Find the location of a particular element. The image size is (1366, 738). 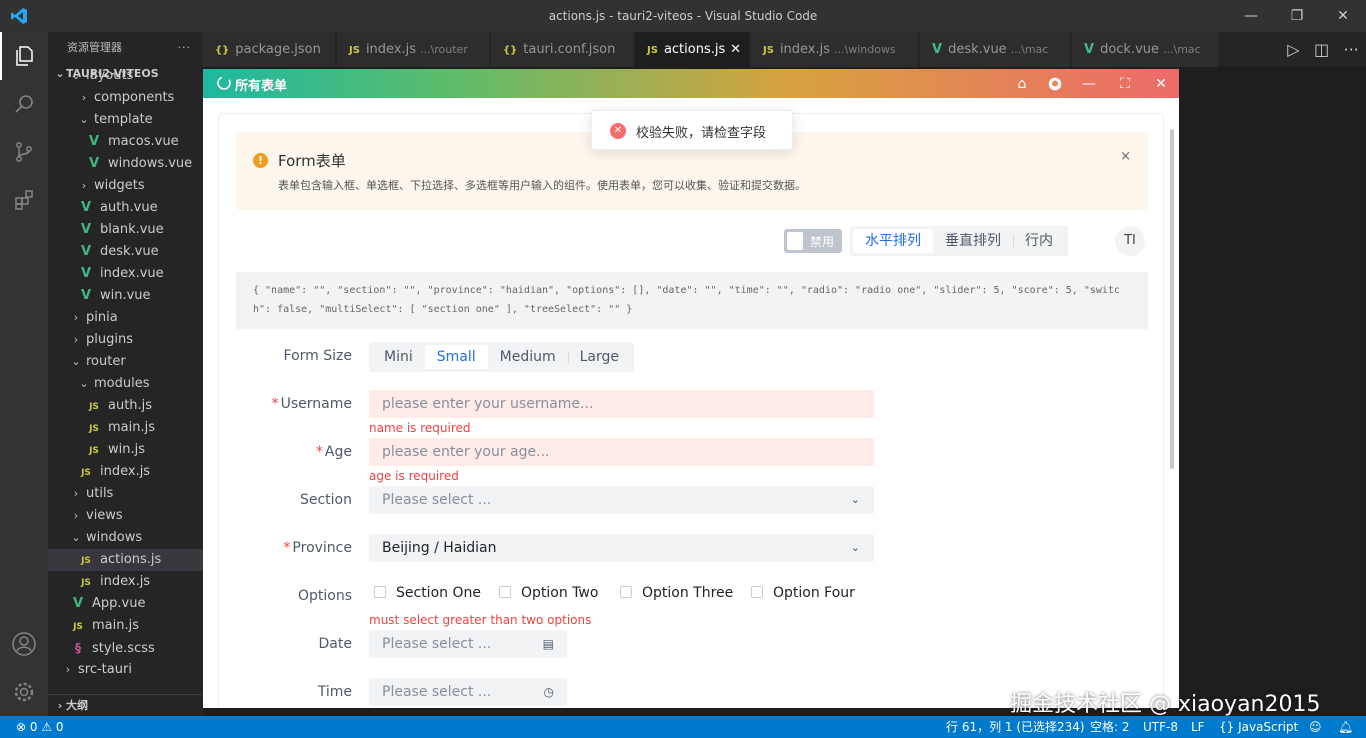

size-large-option: Large is located at coordinates (599, 357).